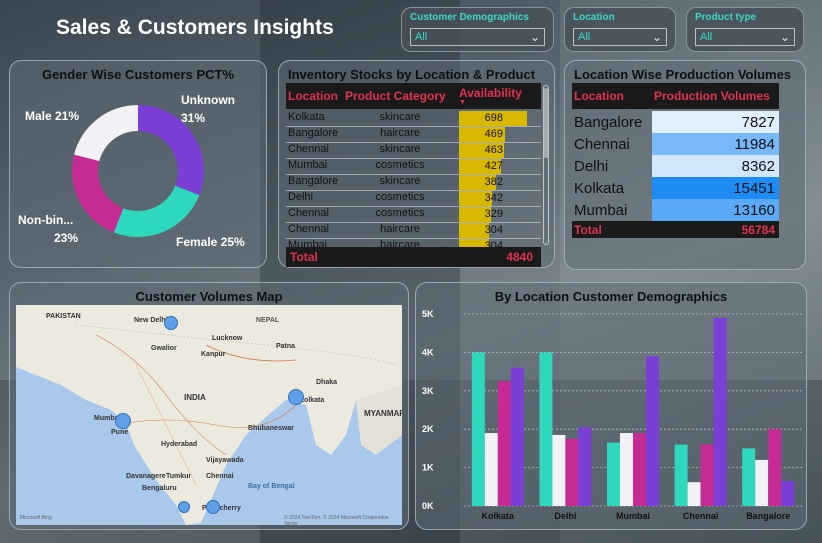 The height and width of the screenshot is (543, 822). I want to click on map-bubble-delhi, so click(171, 323).